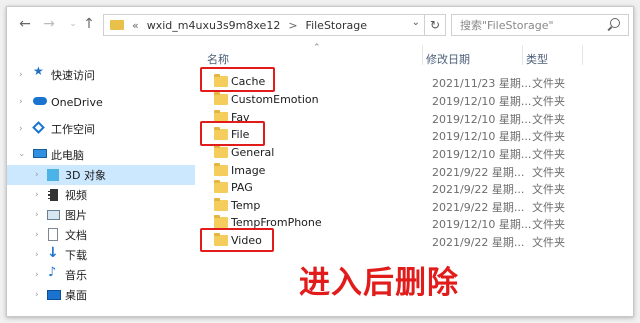  I want to click on address-field: « wxid_m4uxu3s9m8xe12 > FileStorage ⌄, so click(264, 25).